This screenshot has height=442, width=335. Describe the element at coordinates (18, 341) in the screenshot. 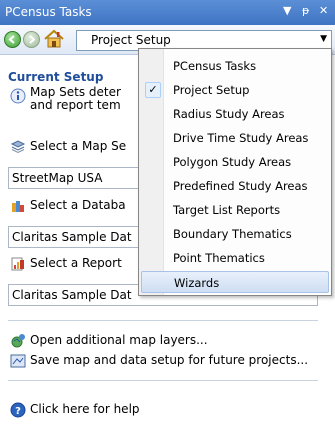

I see `map-layers-icon` at that location.